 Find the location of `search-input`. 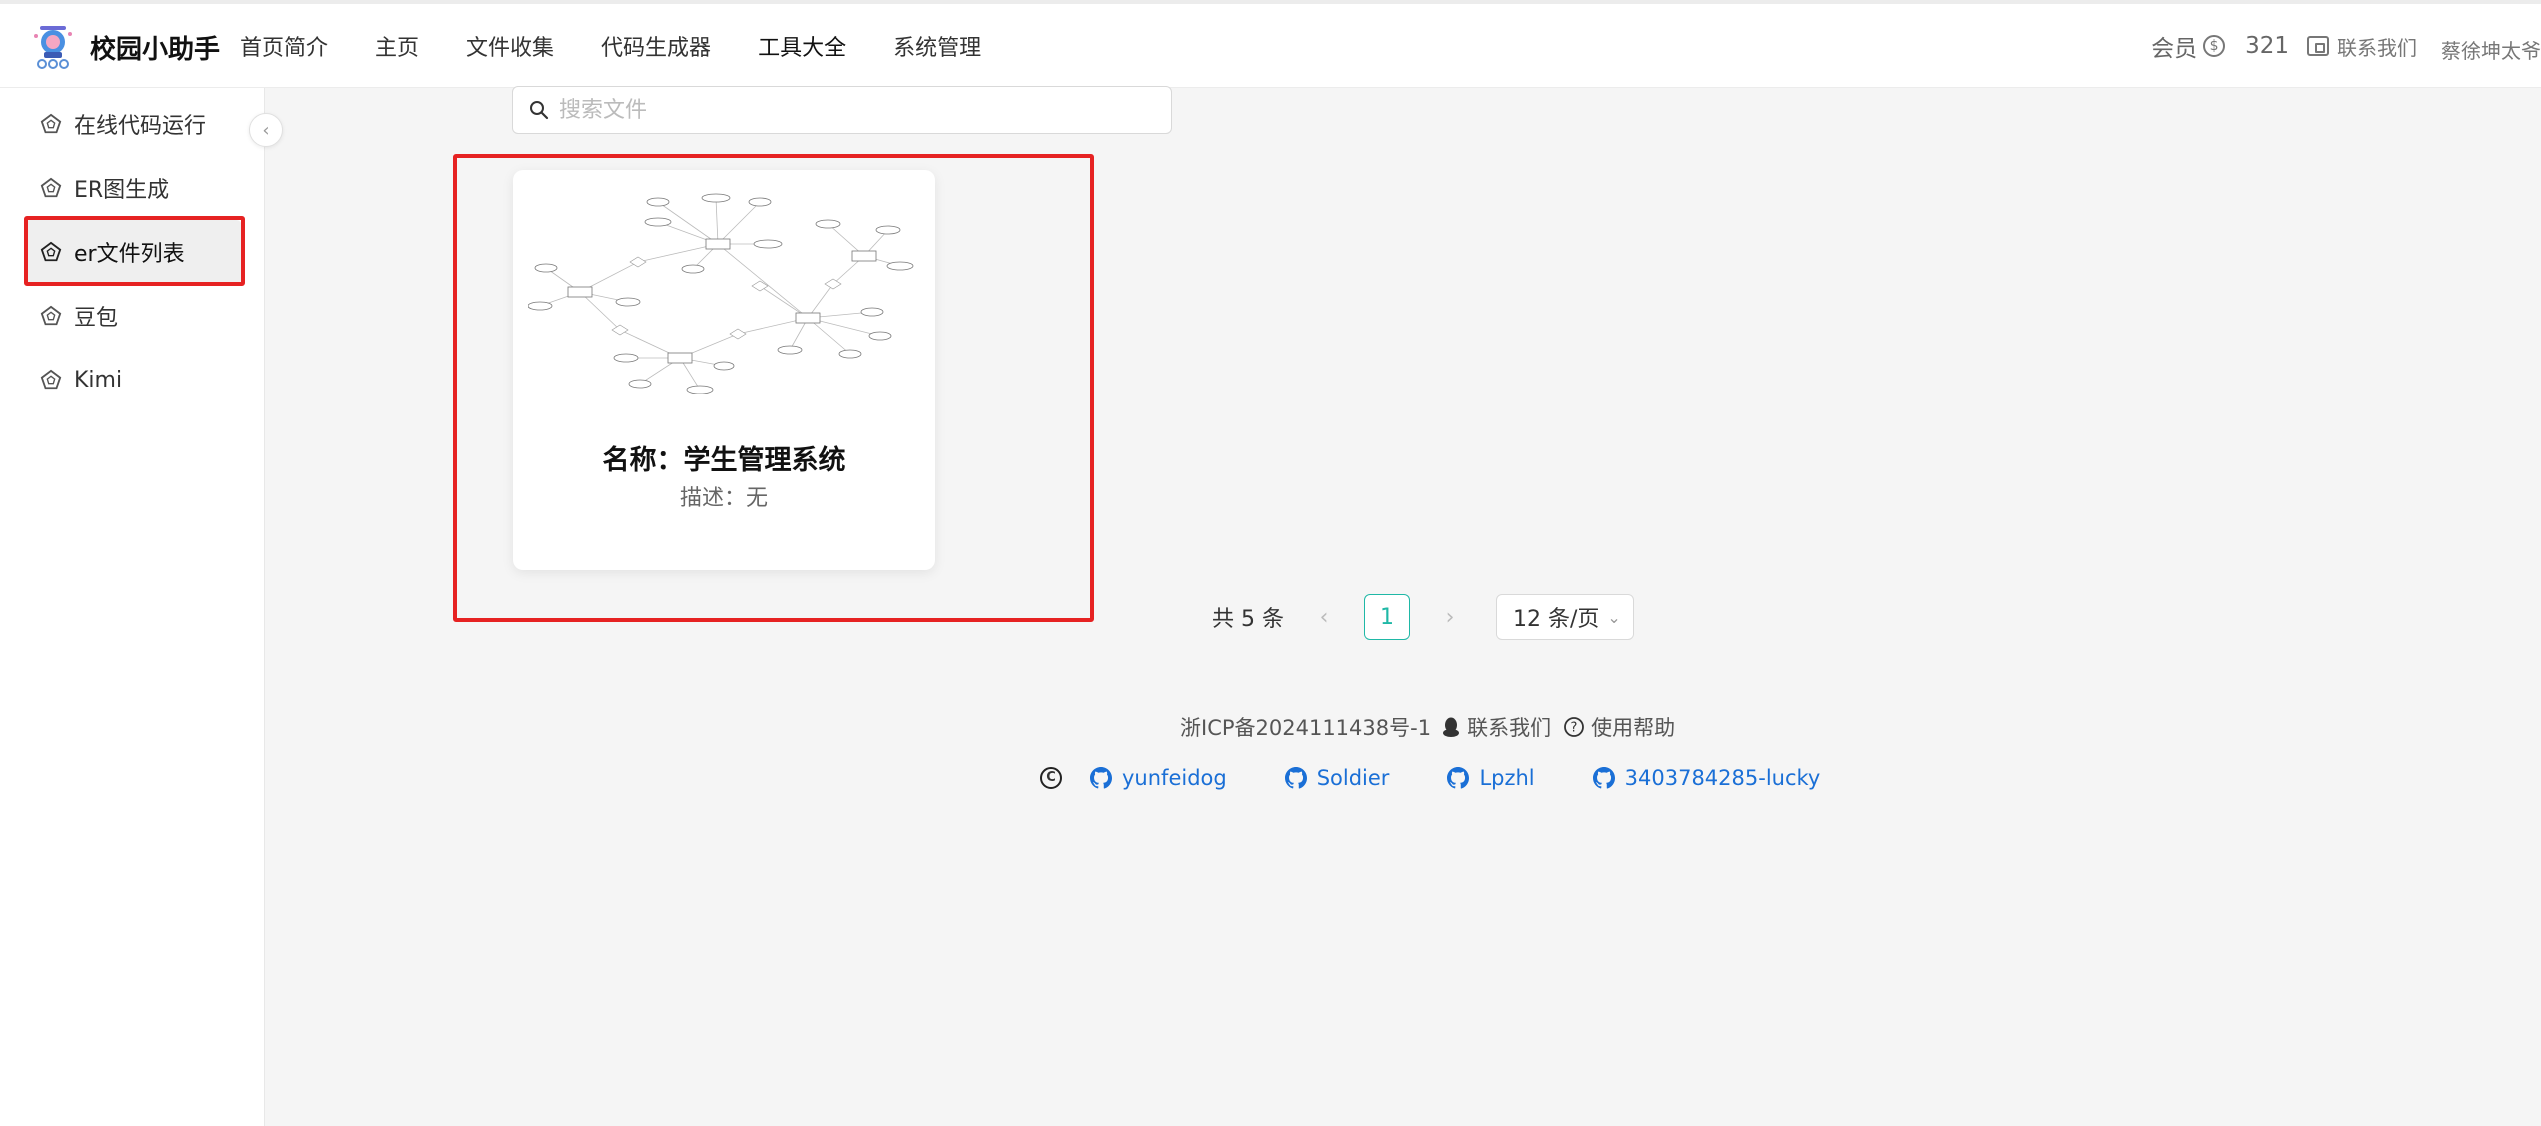

search-input is located at coordinates (859, 110).